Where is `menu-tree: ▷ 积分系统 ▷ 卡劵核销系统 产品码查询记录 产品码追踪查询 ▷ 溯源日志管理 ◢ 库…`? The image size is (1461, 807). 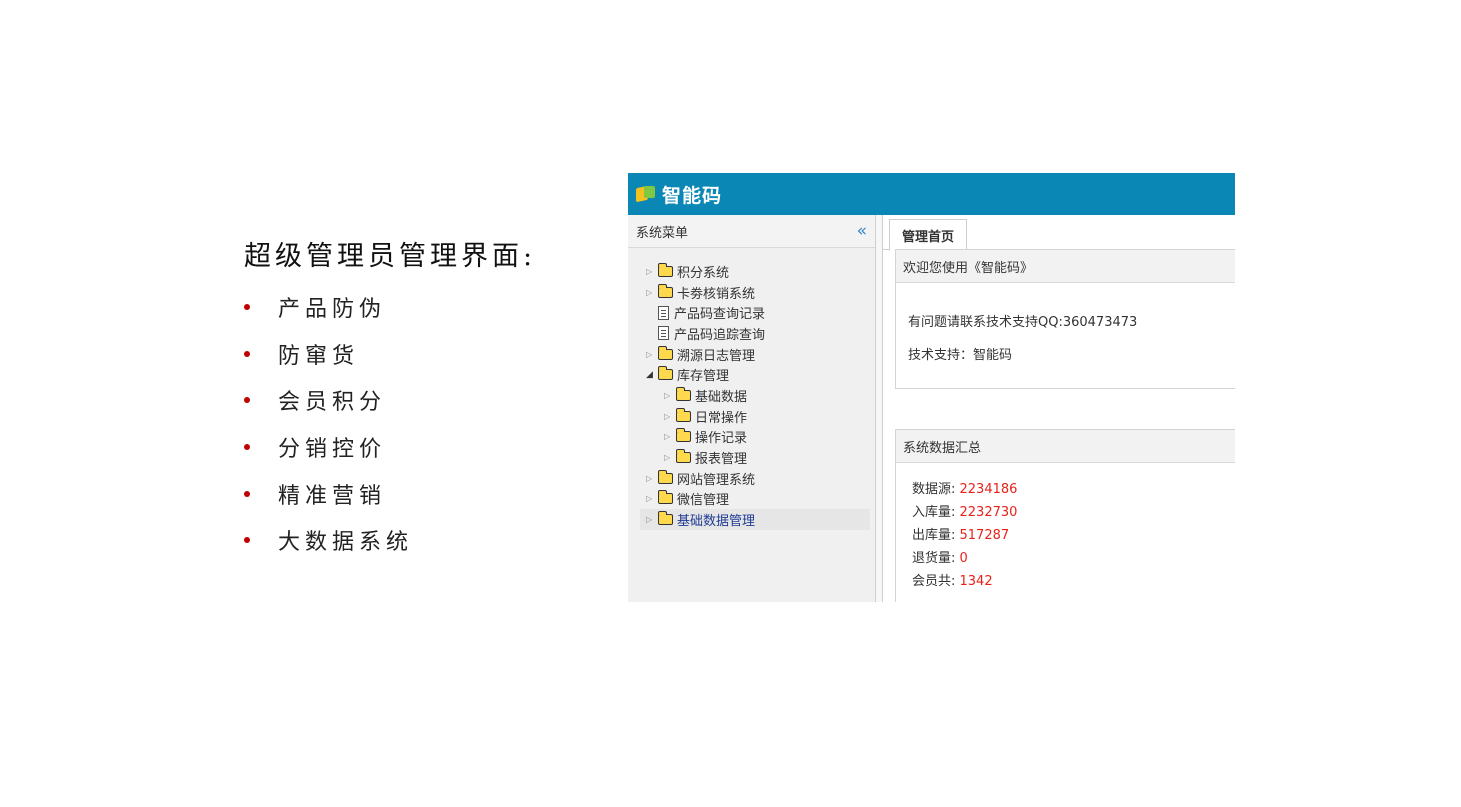 menu-tree: ▷ 积分系统 ▷ 卡劵核销系统 产品码查询记录 产品码追踪查询 ▷ 溯源日志管理 ◢ 库… is located at coordinates (751, 389).